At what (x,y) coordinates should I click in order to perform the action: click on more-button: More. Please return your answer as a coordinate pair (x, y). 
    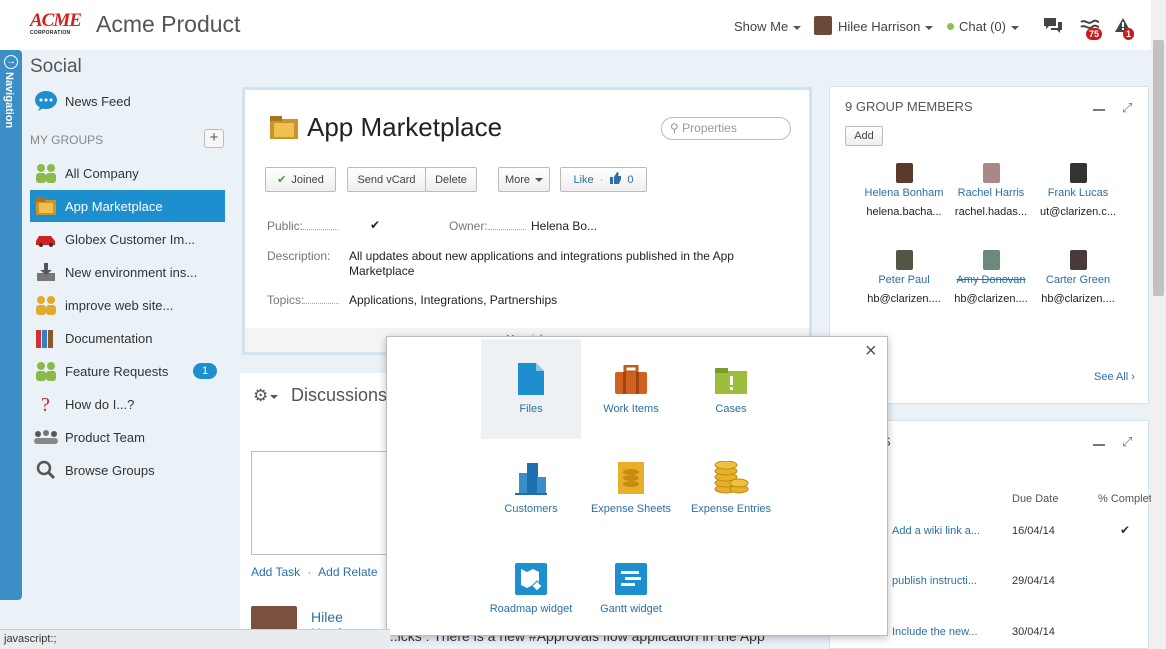
    Looking at the image, I should click on (524, 179).